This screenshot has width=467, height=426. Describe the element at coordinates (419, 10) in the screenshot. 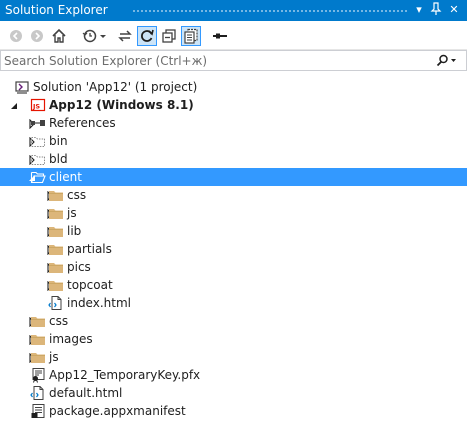

I see `window-position-dropdown-icon: ▾` at that location.